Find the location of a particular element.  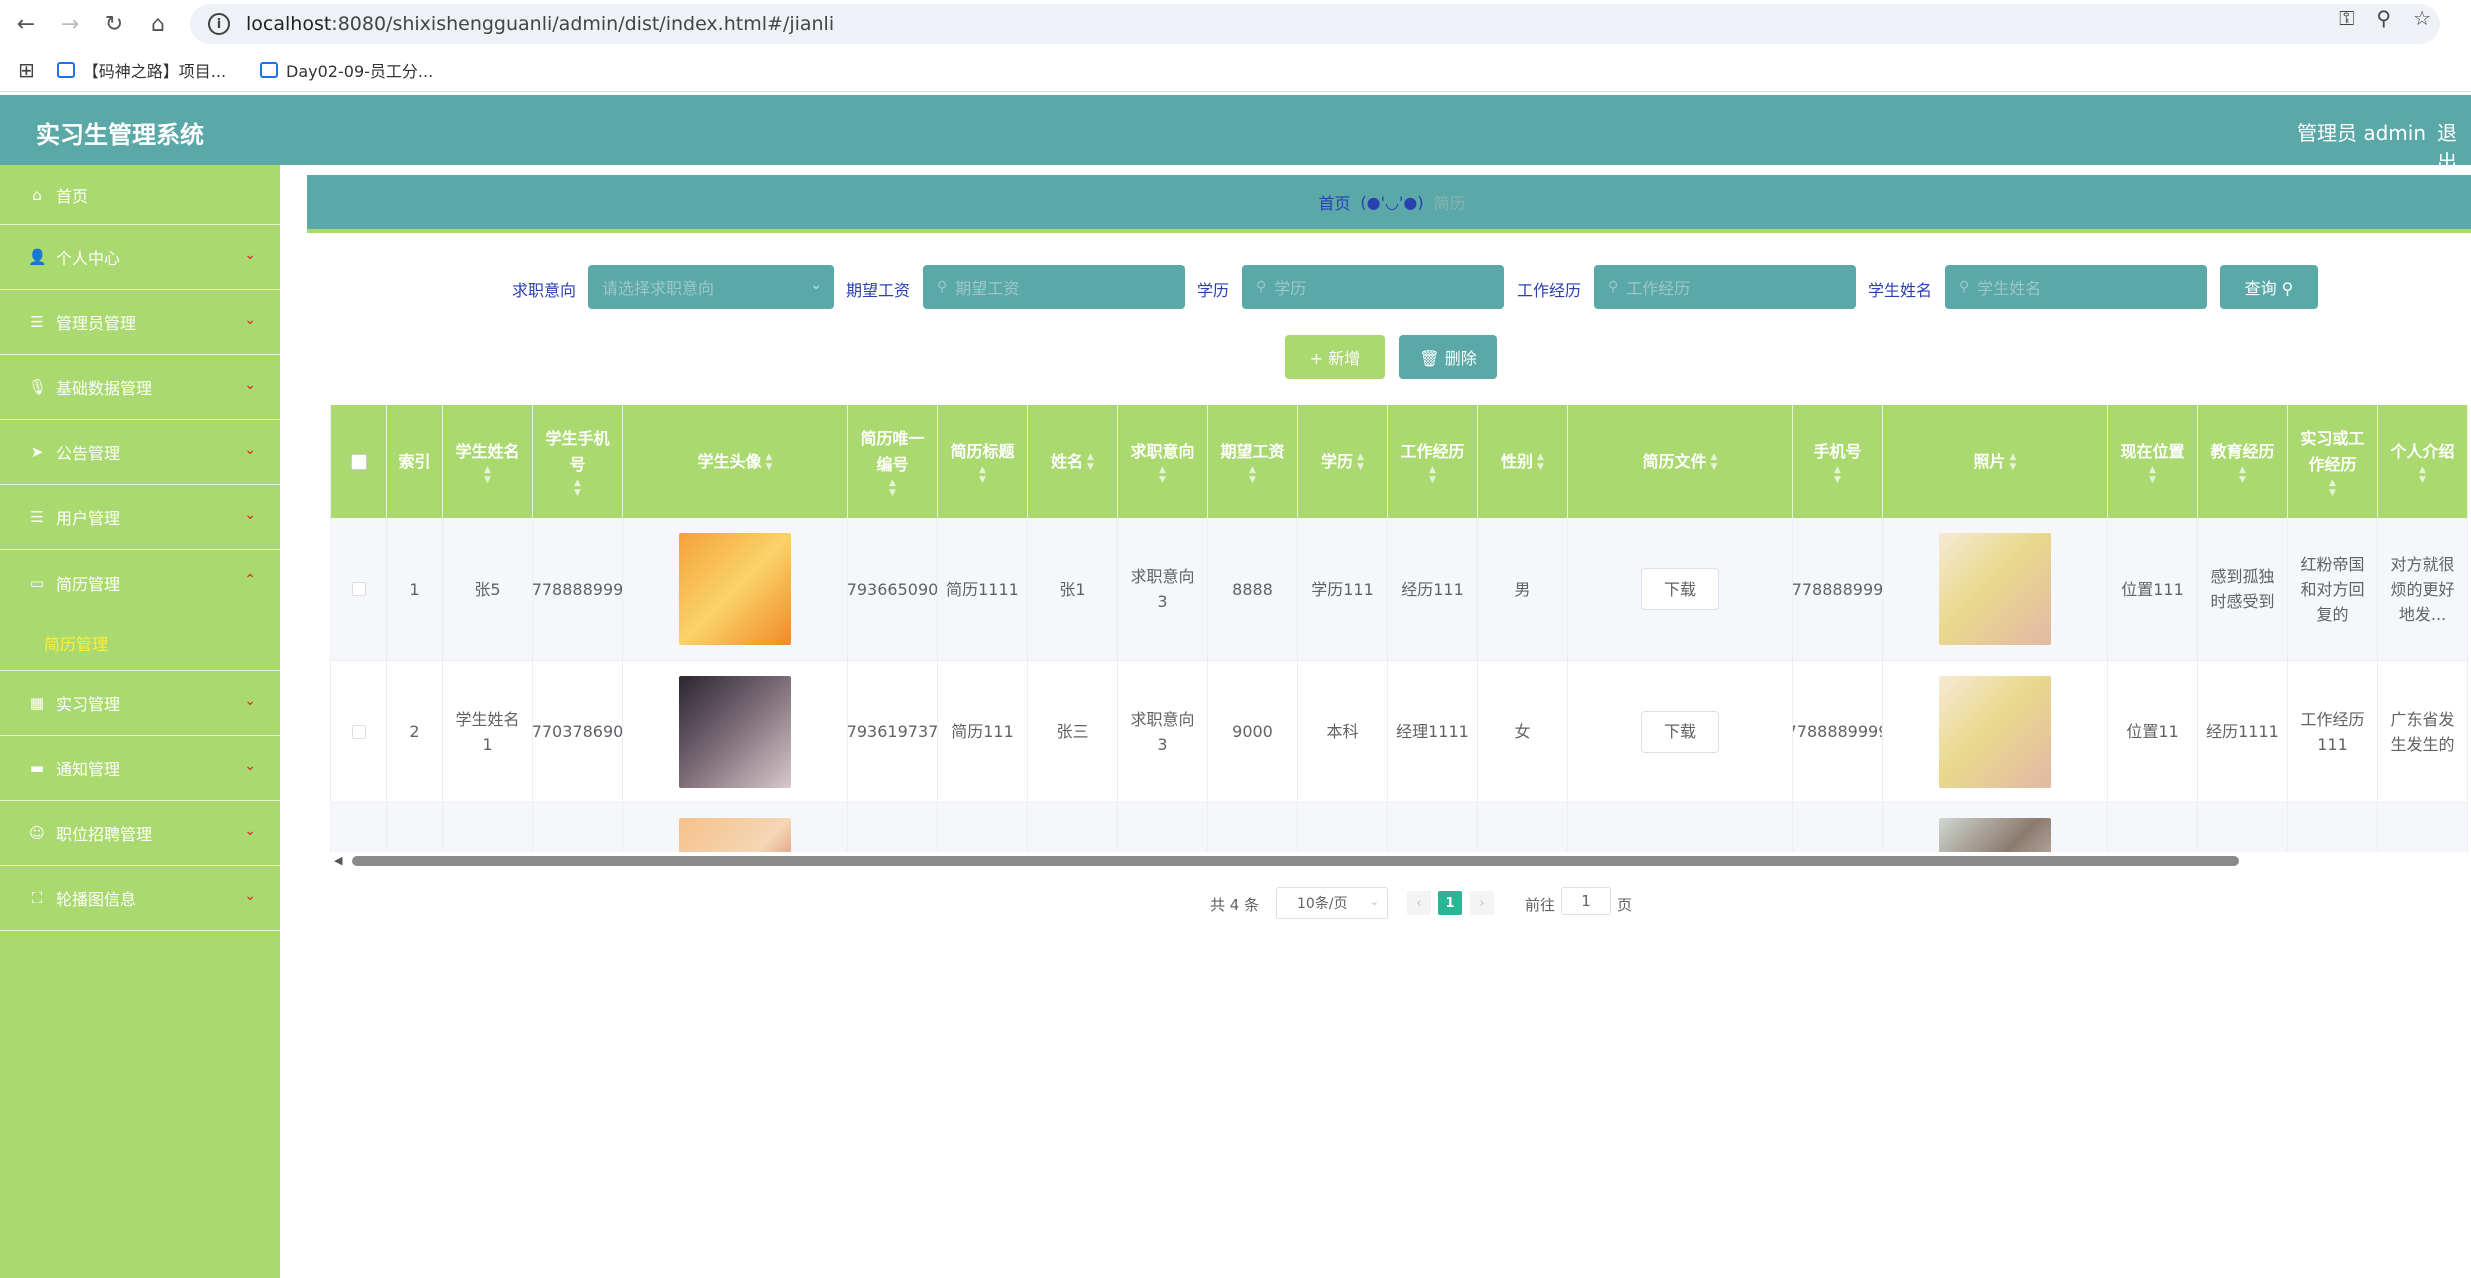

delete-button: 🗑 删除 is located at coordinates (1448, 357).